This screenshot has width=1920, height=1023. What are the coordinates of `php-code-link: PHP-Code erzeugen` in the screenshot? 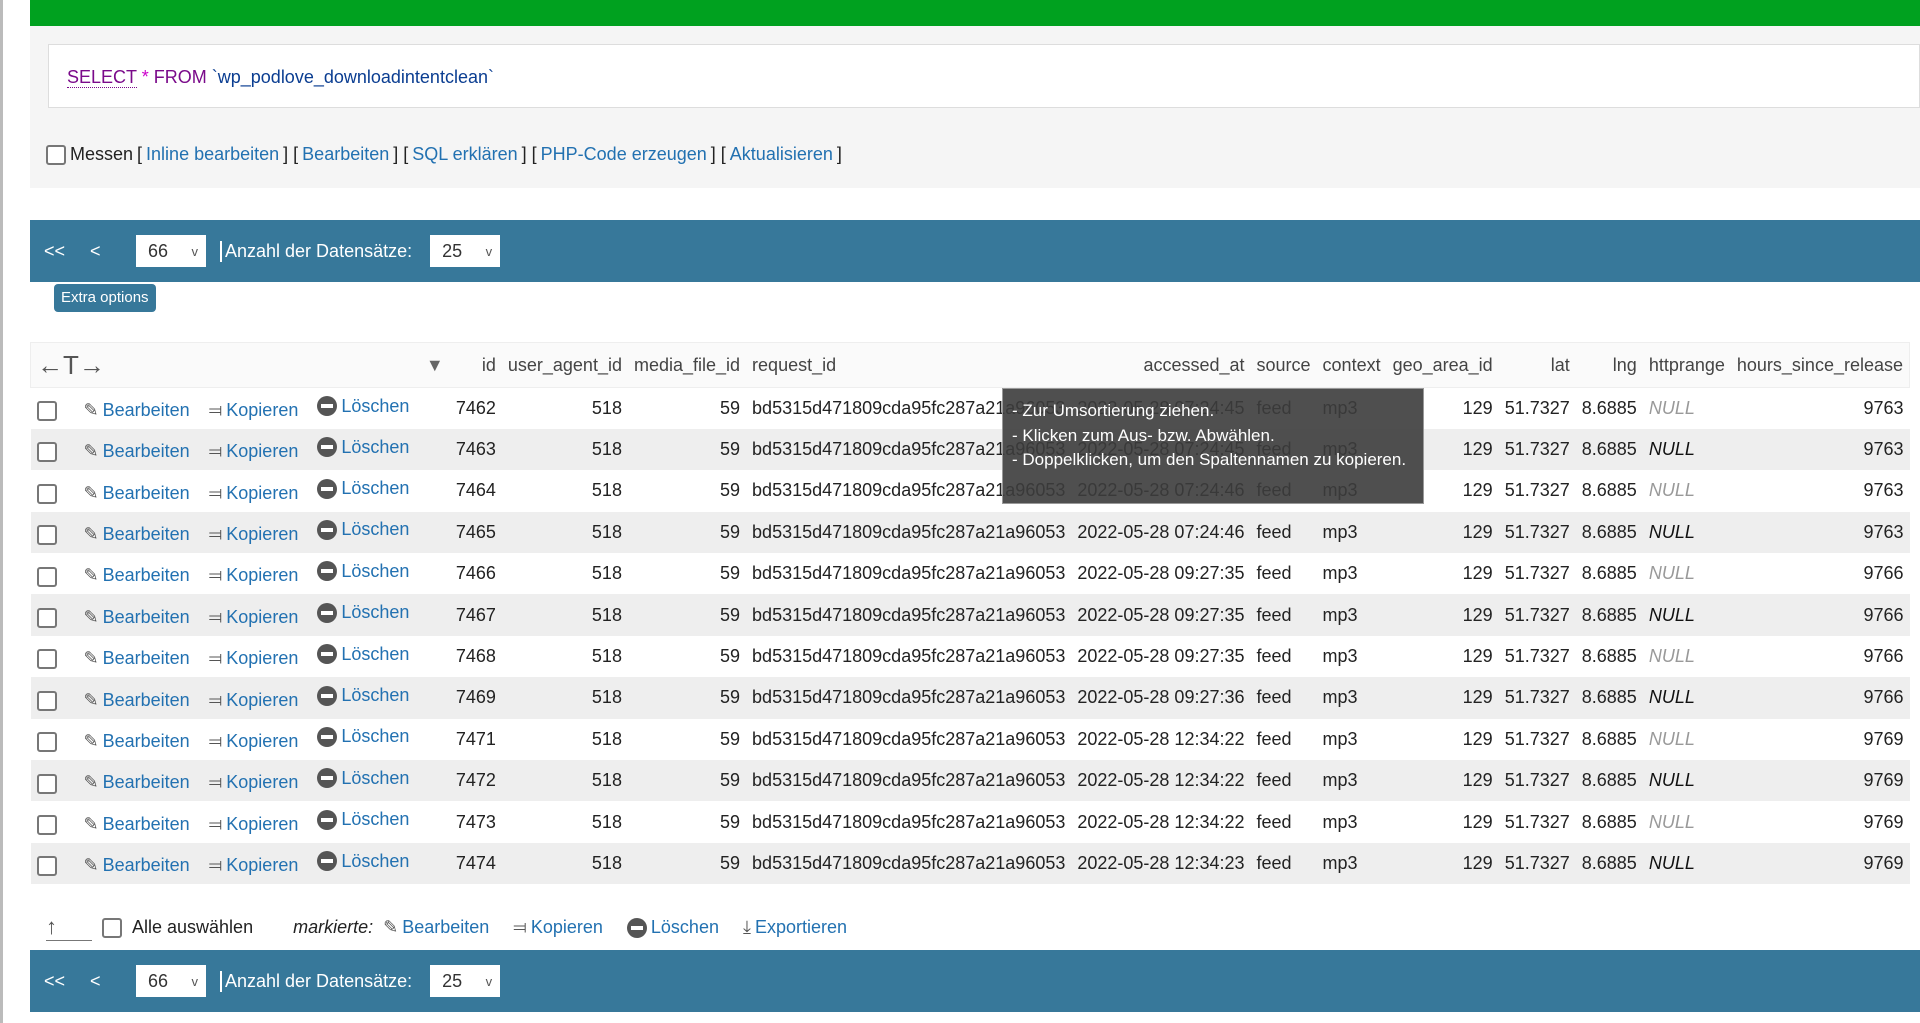 It's located at (624, 154).